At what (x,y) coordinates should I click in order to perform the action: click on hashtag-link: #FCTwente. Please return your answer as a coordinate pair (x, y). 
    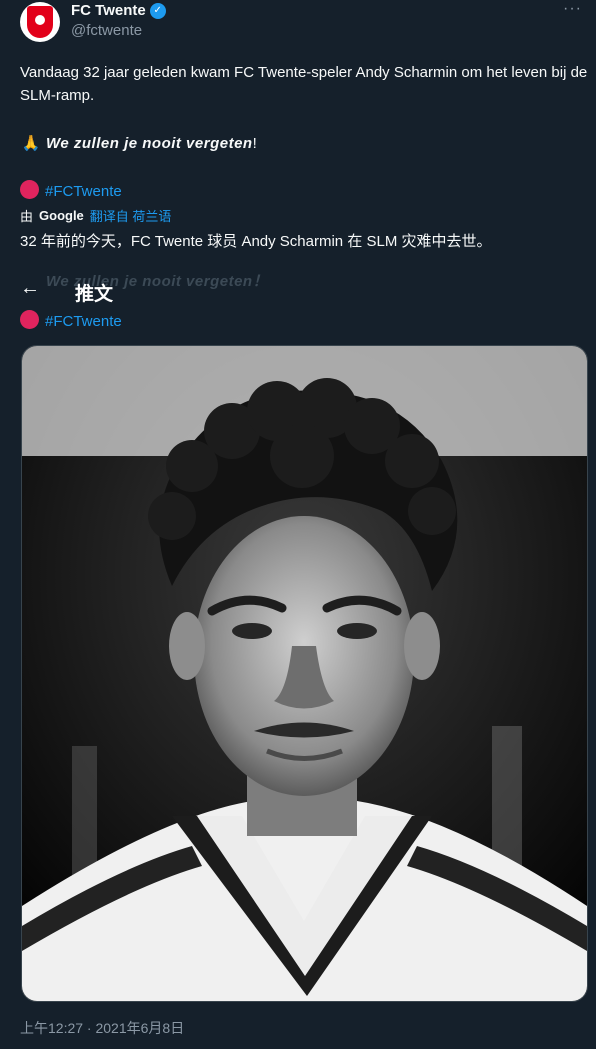
    Looking at the image, I should click on (83, 191).